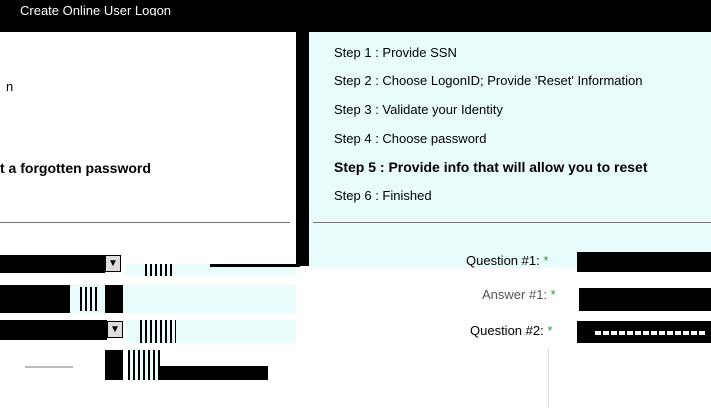  What do you see at coordinates (10, 86) in the screenshot?
I see `left-info-text: n` at bounding box center [10, 86].